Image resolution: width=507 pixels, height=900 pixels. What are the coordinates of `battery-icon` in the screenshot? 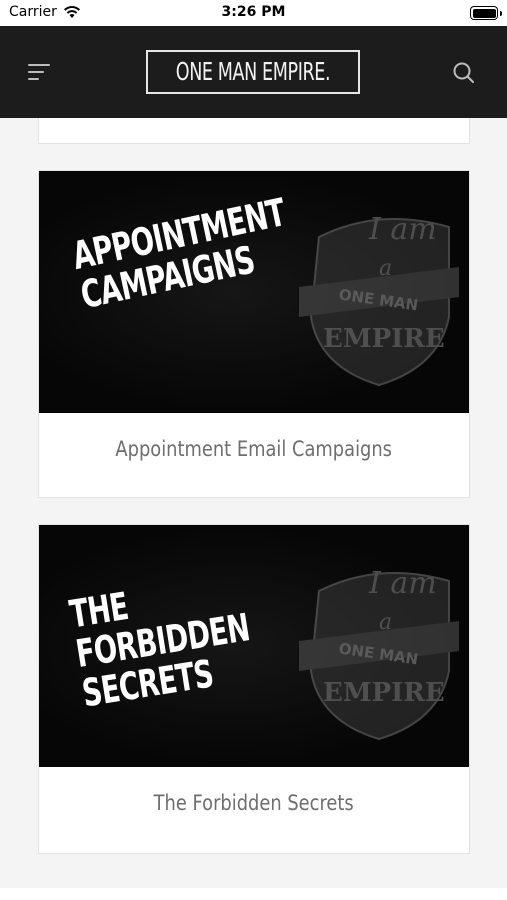 It's located at (486, 13).